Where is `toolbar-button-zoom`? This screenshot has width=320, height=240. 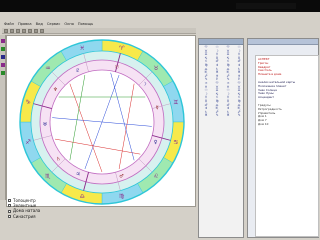 toolbar-button-zoom is located at coordinates (36, 31).